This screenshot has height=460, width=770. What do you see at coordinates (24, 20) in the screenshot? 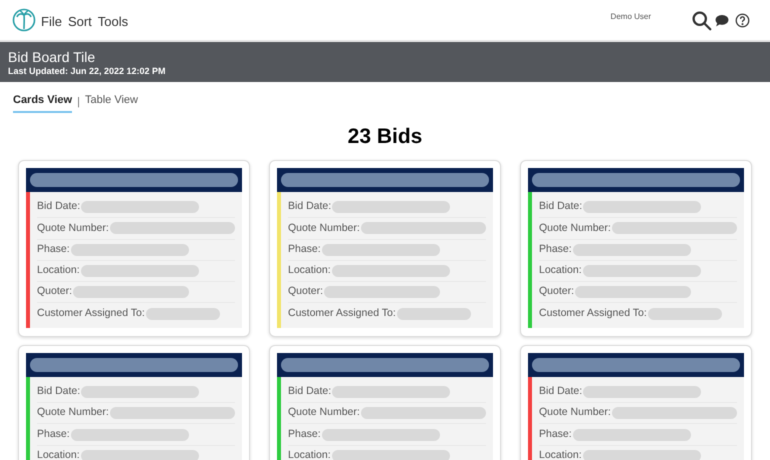
I see `palm-tree-logo-icon` at bounding box center [24, 20].